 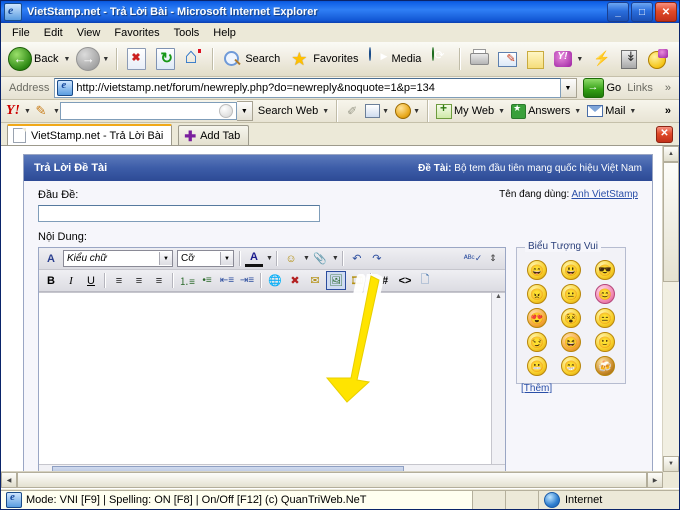 What do you see at coordinates (187, 33) in the screenshot?
I see `menu-item-tools: Tools` at bounding box center [187, 33].